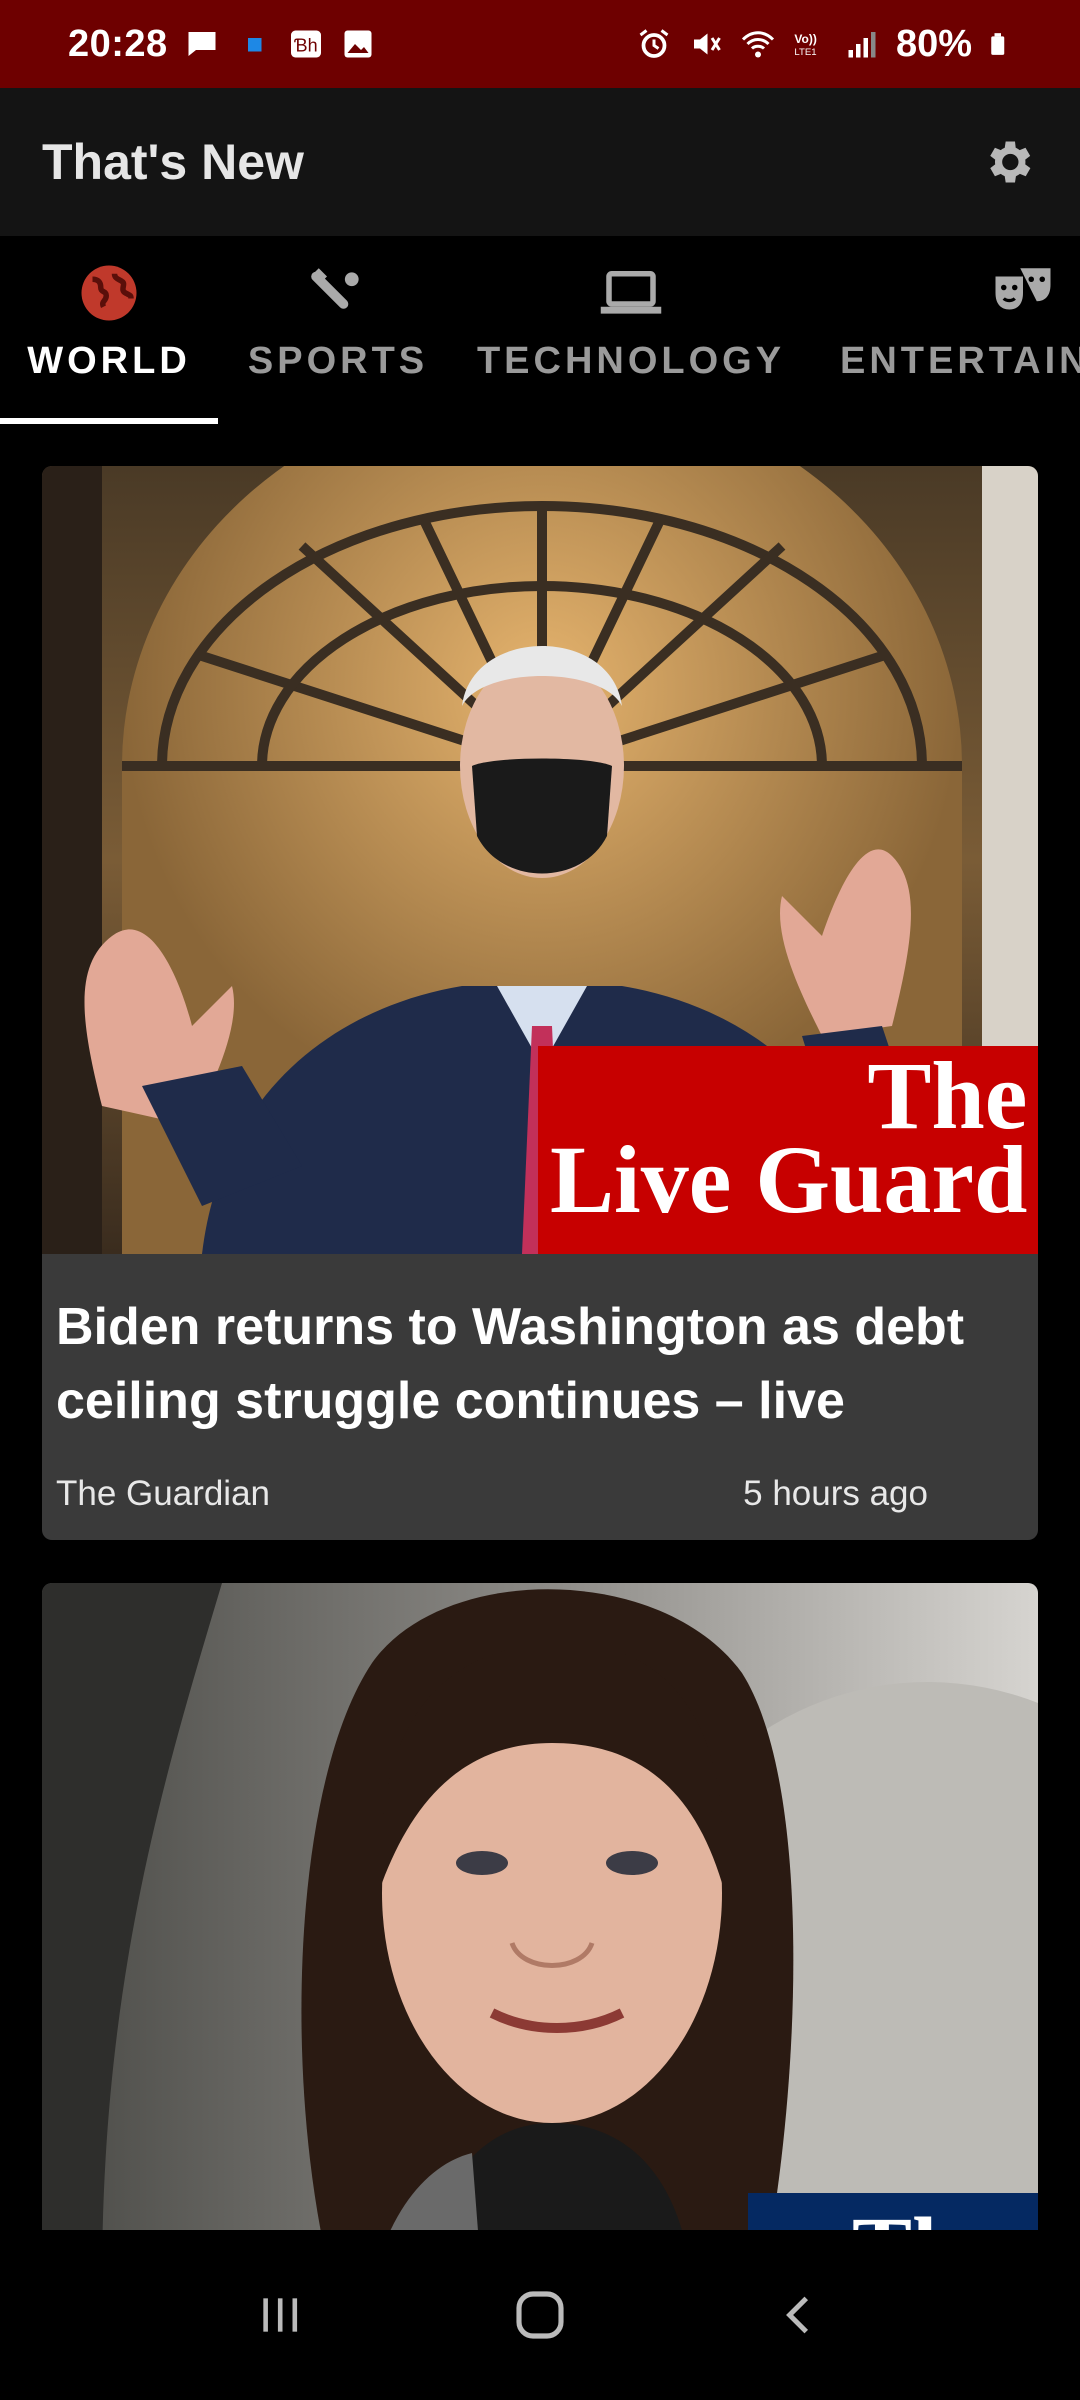 The image size is (1080, 2400). I want to click on status-bar: 20:28 Ɓh Vo)) LTE1 80%, so click(540, 44).